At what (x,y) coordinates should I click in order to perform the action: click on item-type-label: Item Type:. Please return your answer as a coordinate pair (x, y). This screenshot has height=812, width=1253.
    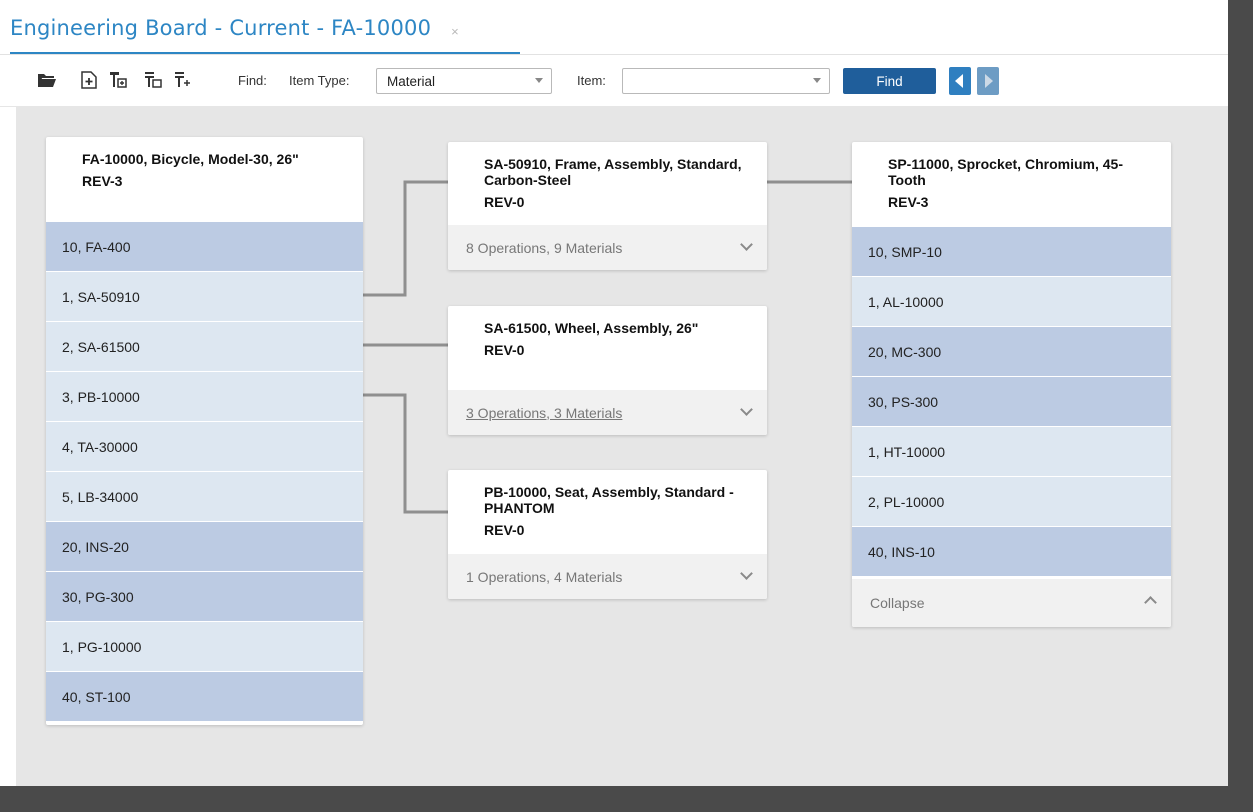
    Looking at the image, I should click on (319, 80).